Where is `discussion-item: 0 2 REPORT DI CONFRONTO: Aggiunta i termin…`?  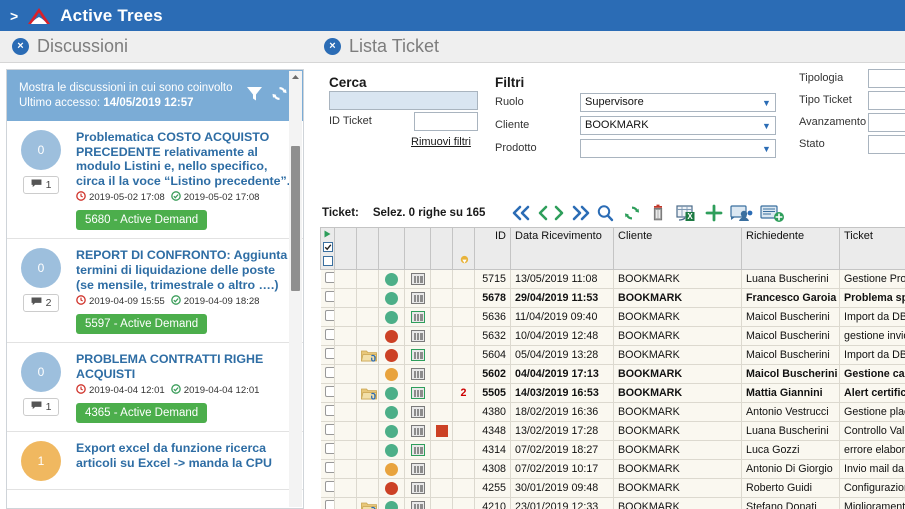 discussion-item: 0 2 REPORT DI CONFRONTO: Aggiunta i termin… is located at coordinates (155, 291).